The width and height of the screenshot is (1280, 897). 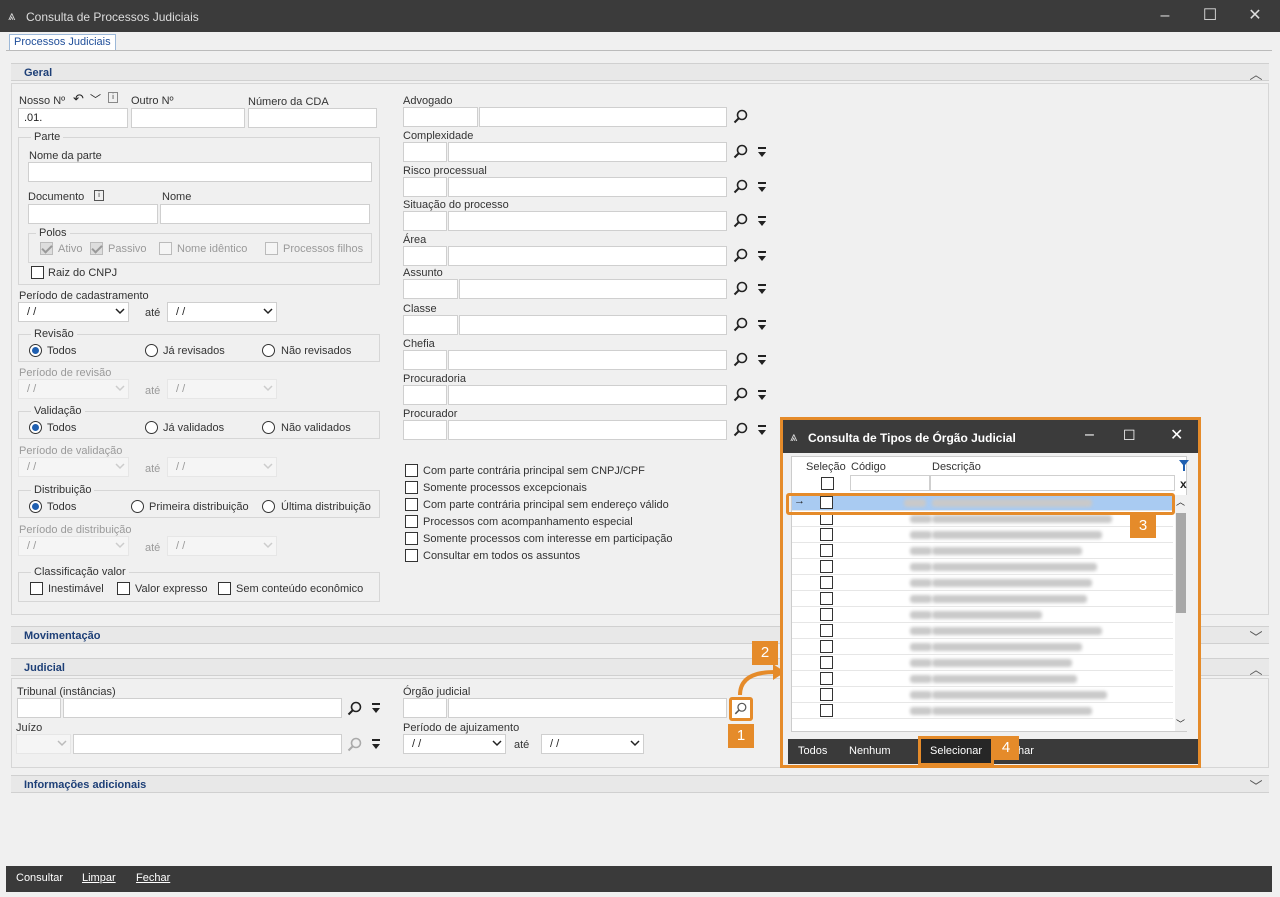 I want to click on ja-revisados-radio, so click(x=151, y=350).